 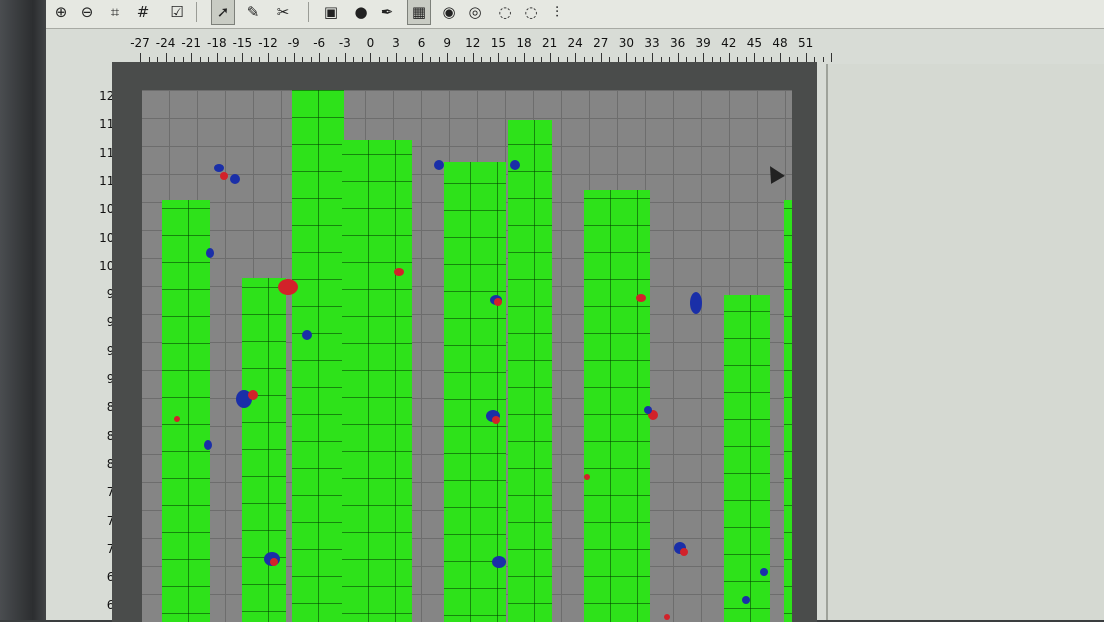 What do you see at coordinates (449, 12) in the screenshot?
I see `colormap-icon: ◉` at bounding box center [449, 12].